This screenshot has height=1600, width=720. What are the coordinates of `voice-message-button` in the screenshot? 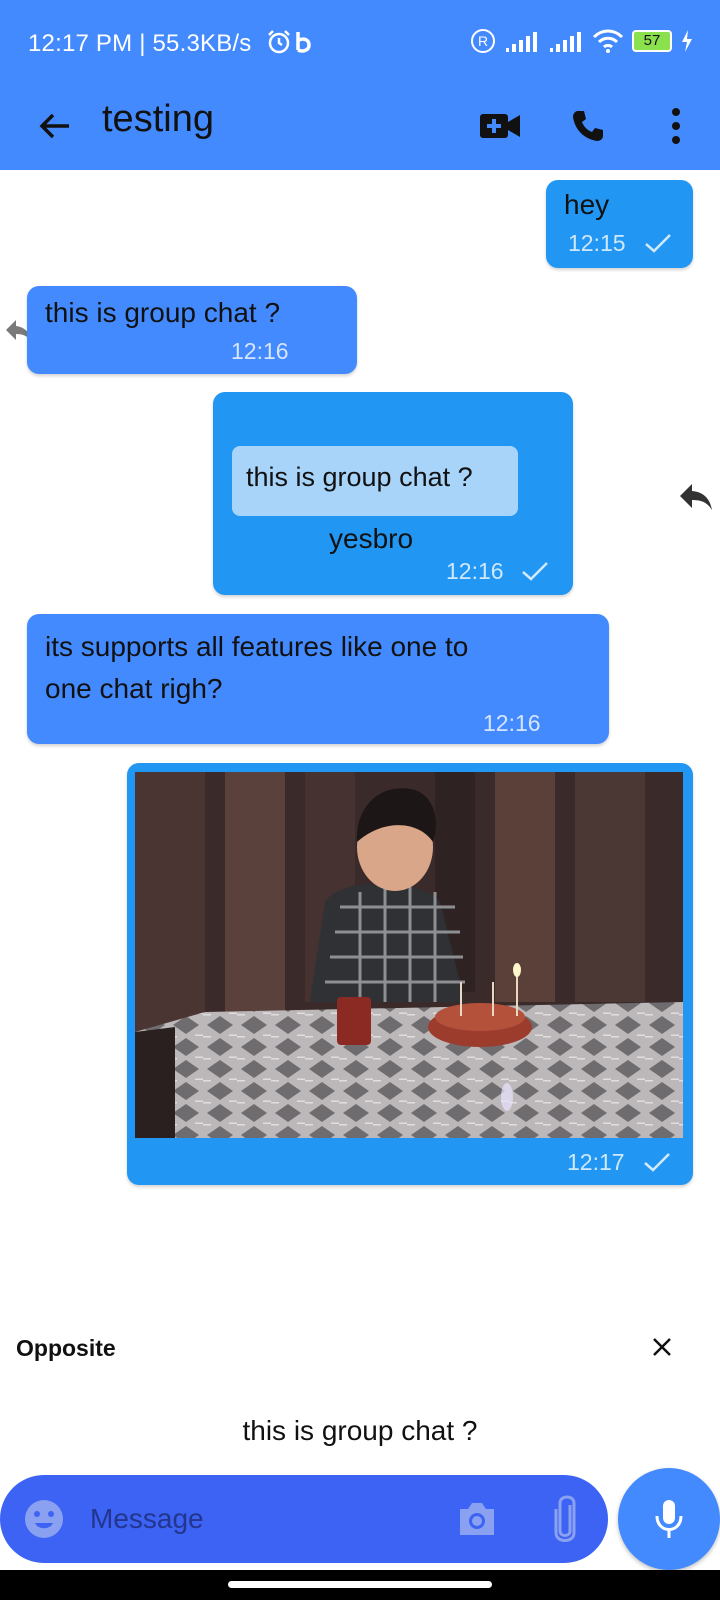 It's located at (669, 1519).